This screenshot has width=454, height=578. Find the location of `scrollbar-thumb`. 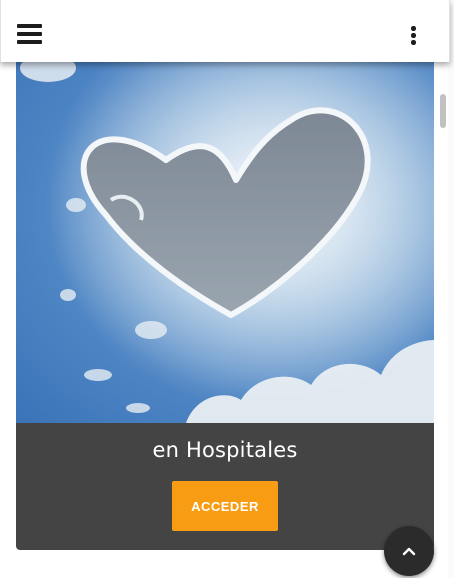

scrollbar-thumb is located at coordinates (443, 111).